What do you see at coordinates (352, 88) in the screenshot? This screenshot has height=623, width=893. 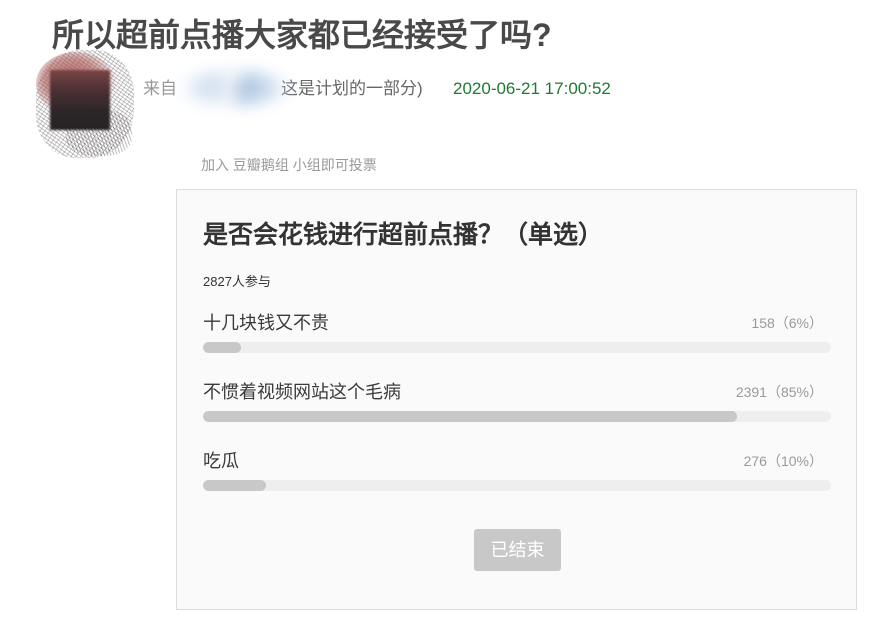 I see `author-name-suffix: 这是计划的一部分)` at bounding box center [352, 88].